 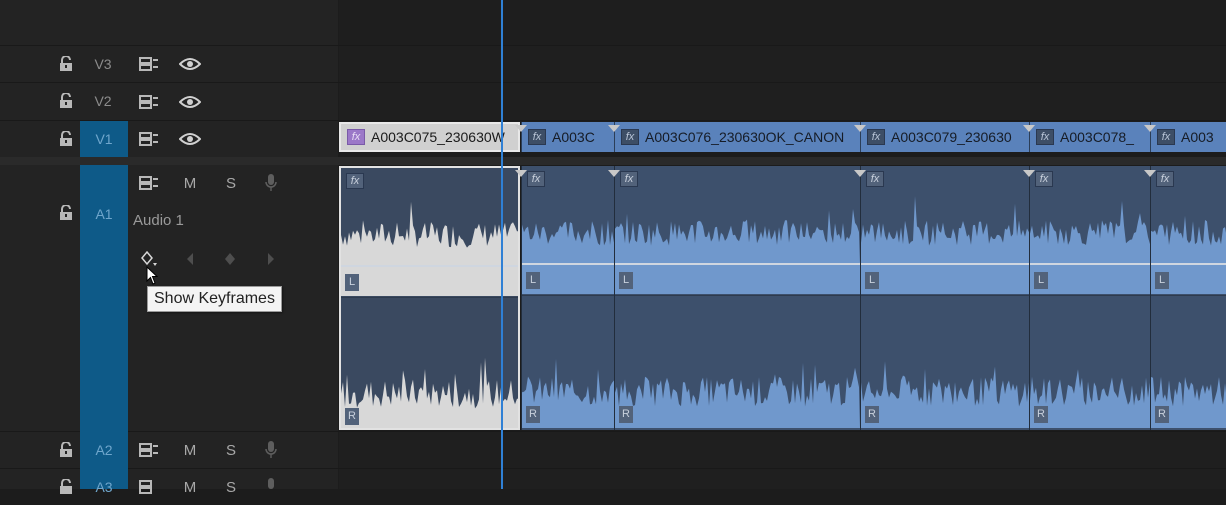 I want to click on track-label-v1: V1, so click(x=104, y=139).